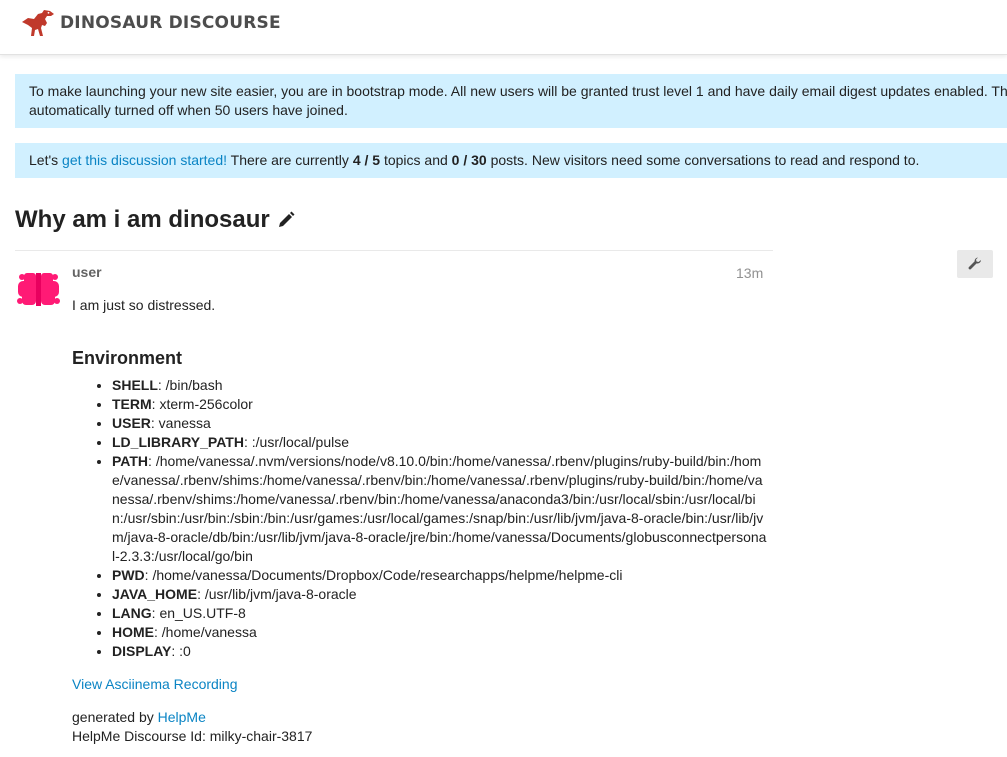  Describe the element at coordinates (131, 423) in the screenshot. I see `env-key: USER` at that location.